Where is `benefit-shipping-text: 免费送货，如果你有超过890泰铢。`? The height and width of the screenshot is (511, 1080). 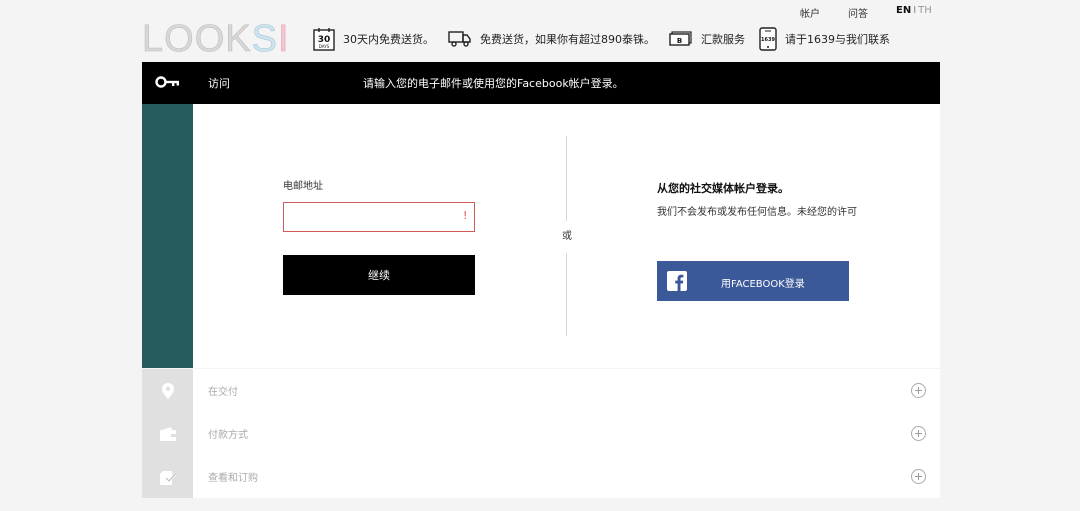
benefit-shipping-text: 免费送货，如果你有超过890泰铢。 is located at coordinates (567, 39).